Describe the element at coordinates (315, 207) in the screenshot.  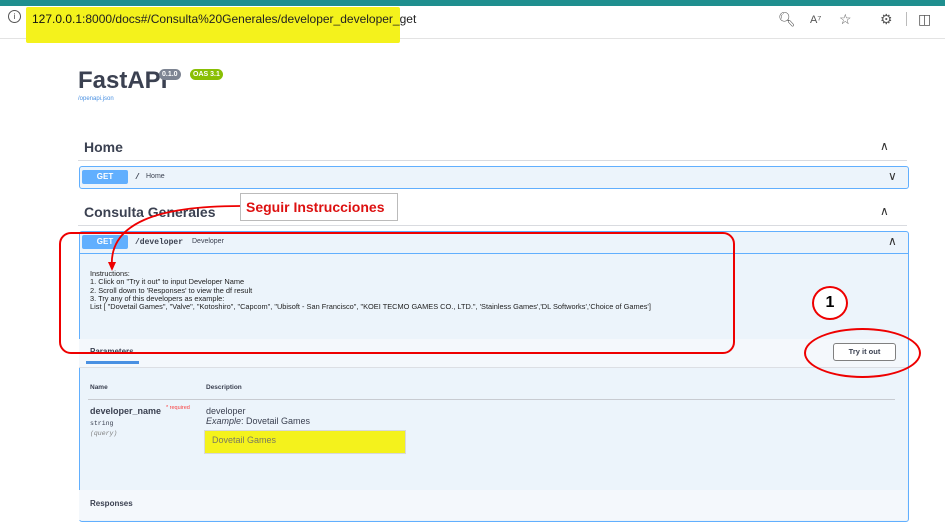
I see `callout-text: Seguir Instrucciones` at that location.